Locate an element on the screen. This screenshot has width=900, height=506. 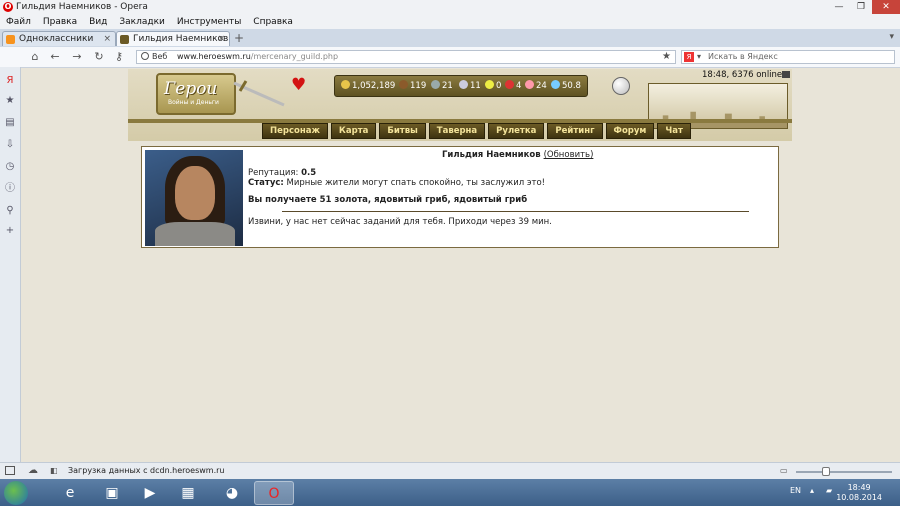
network-icon: ▰ is located at coordinates (829, 490).